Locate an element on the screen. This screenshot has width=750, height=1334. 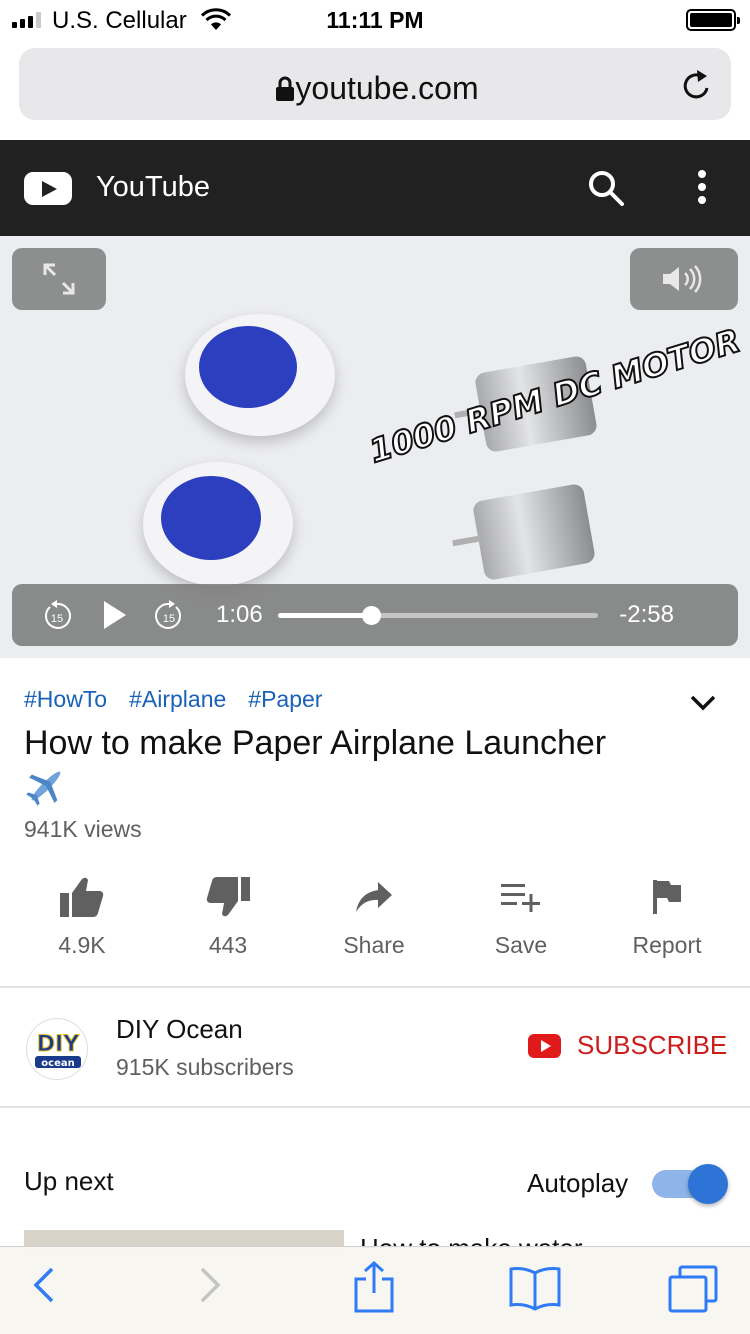
rewind-15-icon: 15 is located at coordinates (57, 617).